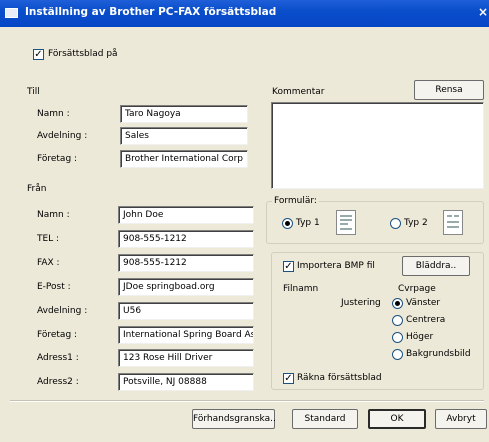  I want to click on to-name-input: Taro Nagoya, so click(184, 114).